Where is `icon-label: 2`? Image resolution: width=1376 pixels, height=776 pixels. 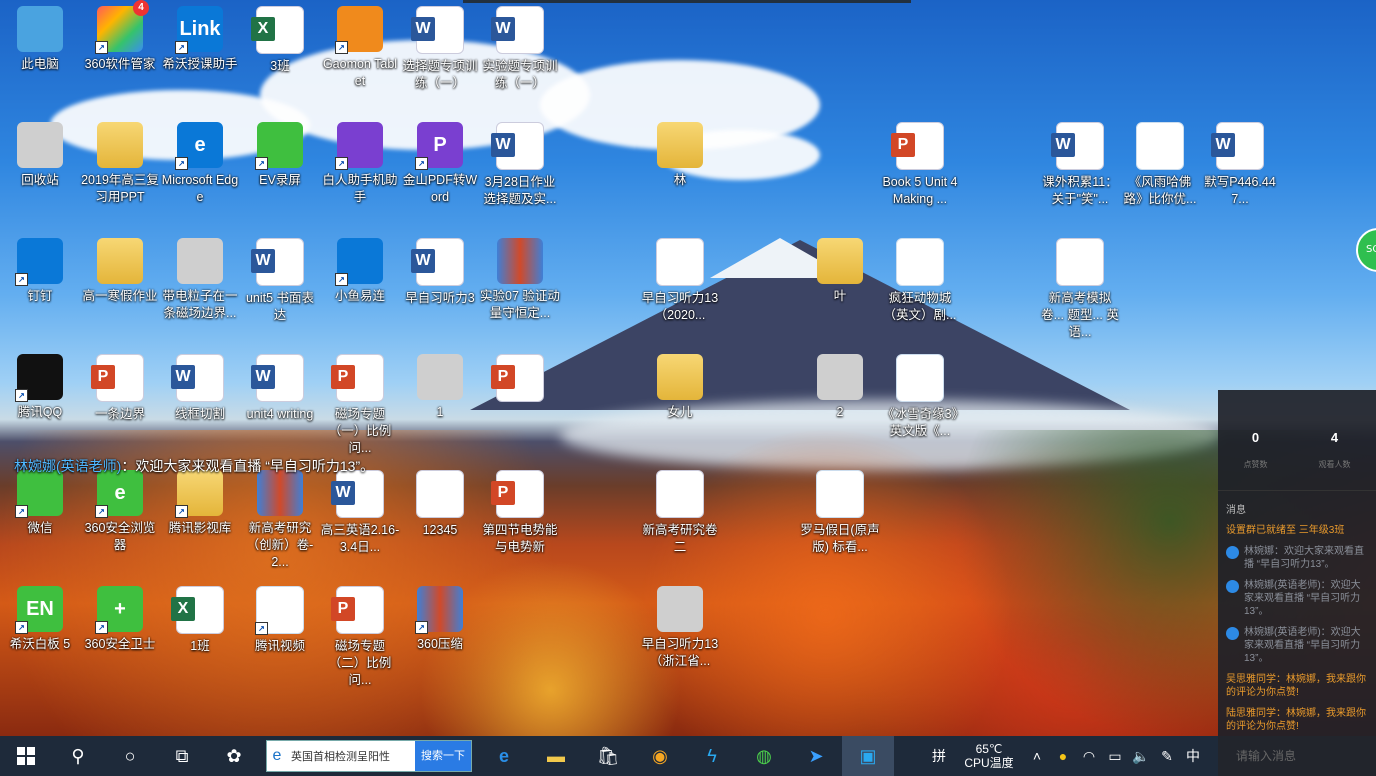
icon-label: 2 is located at coordinates (840, 412).